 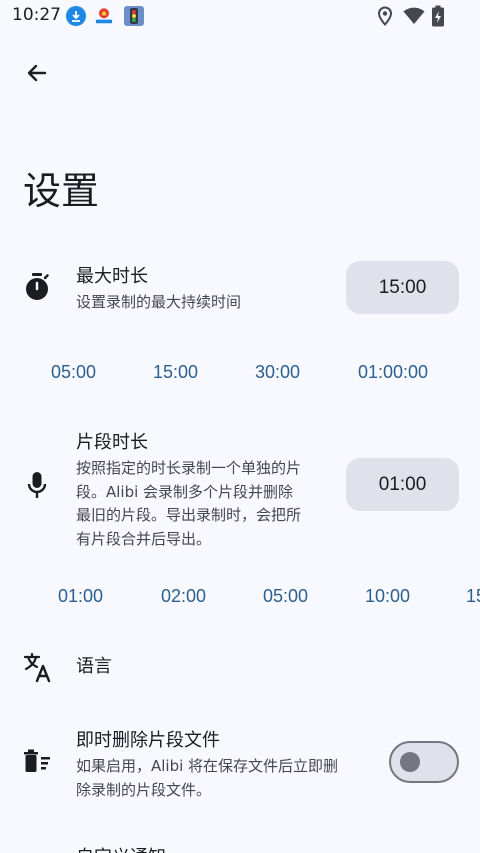 What do you see at coordinates (410, 762) in the screenshot?
I see `toggle-knob` at bounding box center [410, 762].